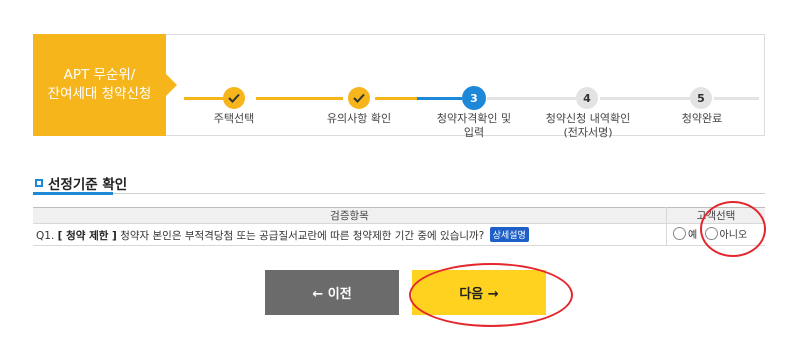  What do you see at coordinates (725, 233) in the screenshot?
I see `radio-no: 아니오` at bounding box center [725, 233].